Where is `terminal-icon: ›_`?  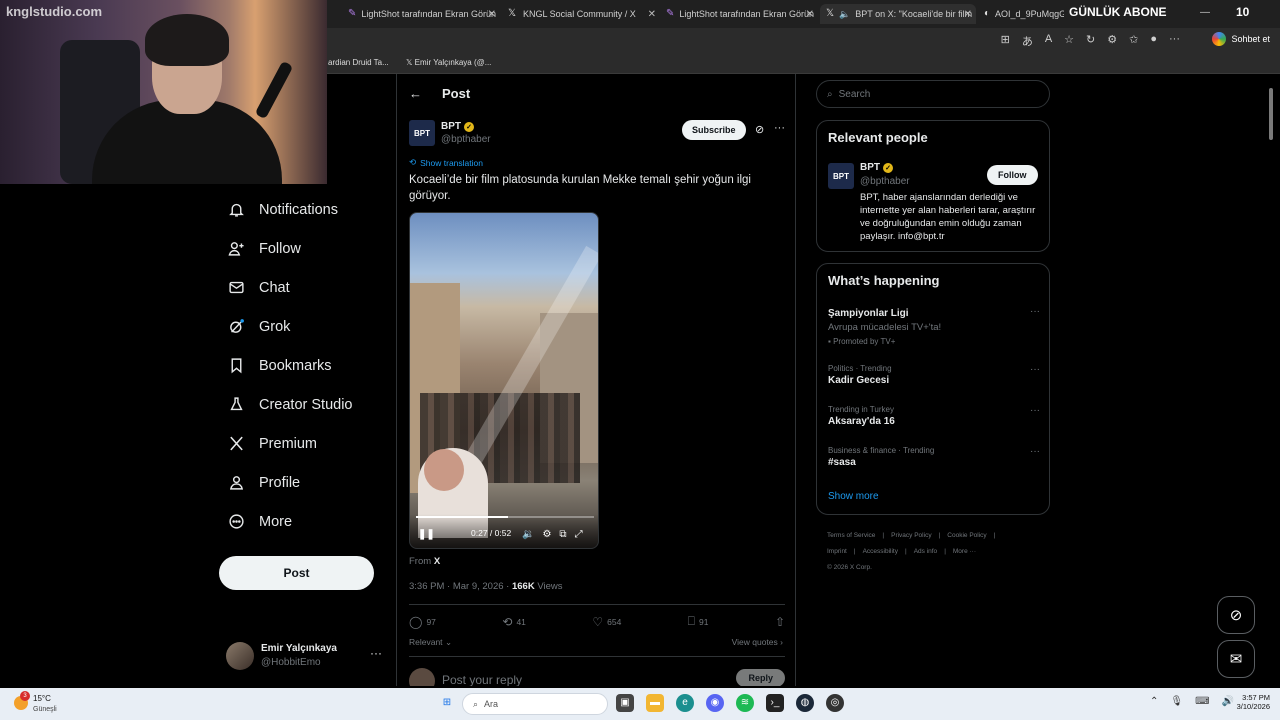
terminal-icon: ›_ is located at coordinates (775, 703).